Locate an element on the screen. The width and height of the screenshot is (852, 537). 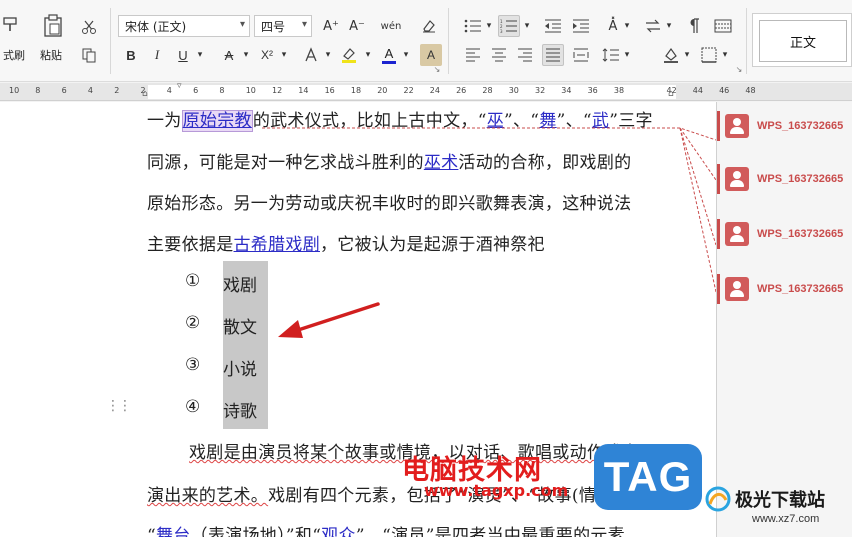
ruler-tick-label: 34 is located at coordinates (566, 90).